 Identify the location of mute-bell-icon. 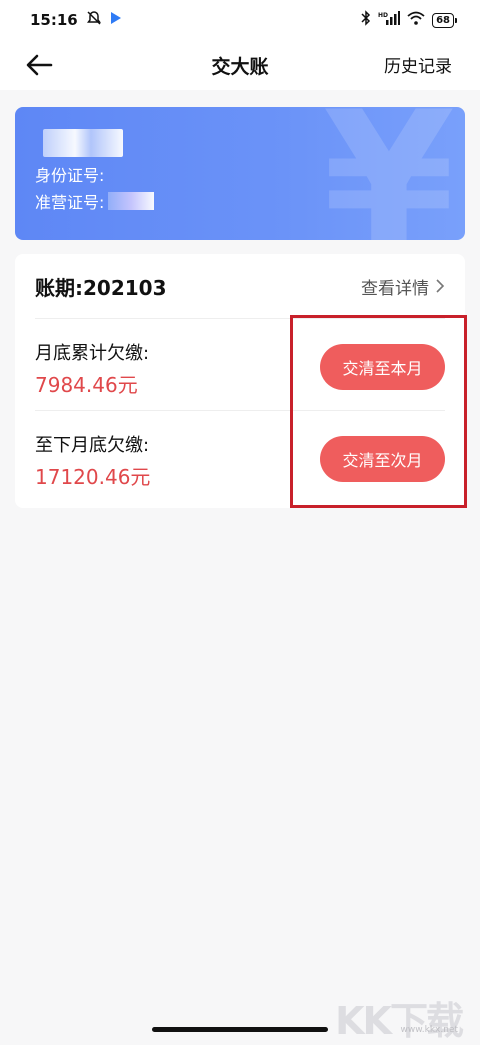
(94, 20).